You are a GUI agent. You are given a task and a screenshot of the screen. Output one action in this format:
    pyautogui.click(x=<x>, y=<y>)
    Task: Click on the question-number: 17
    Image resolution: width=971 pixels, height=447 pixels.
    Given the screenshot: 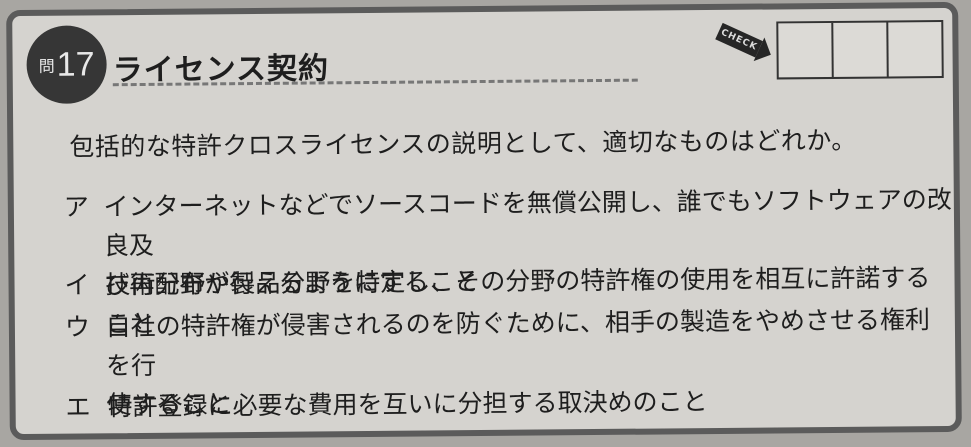 What is the action you would take?
    pyautogui.click(x=75, y=64)
    